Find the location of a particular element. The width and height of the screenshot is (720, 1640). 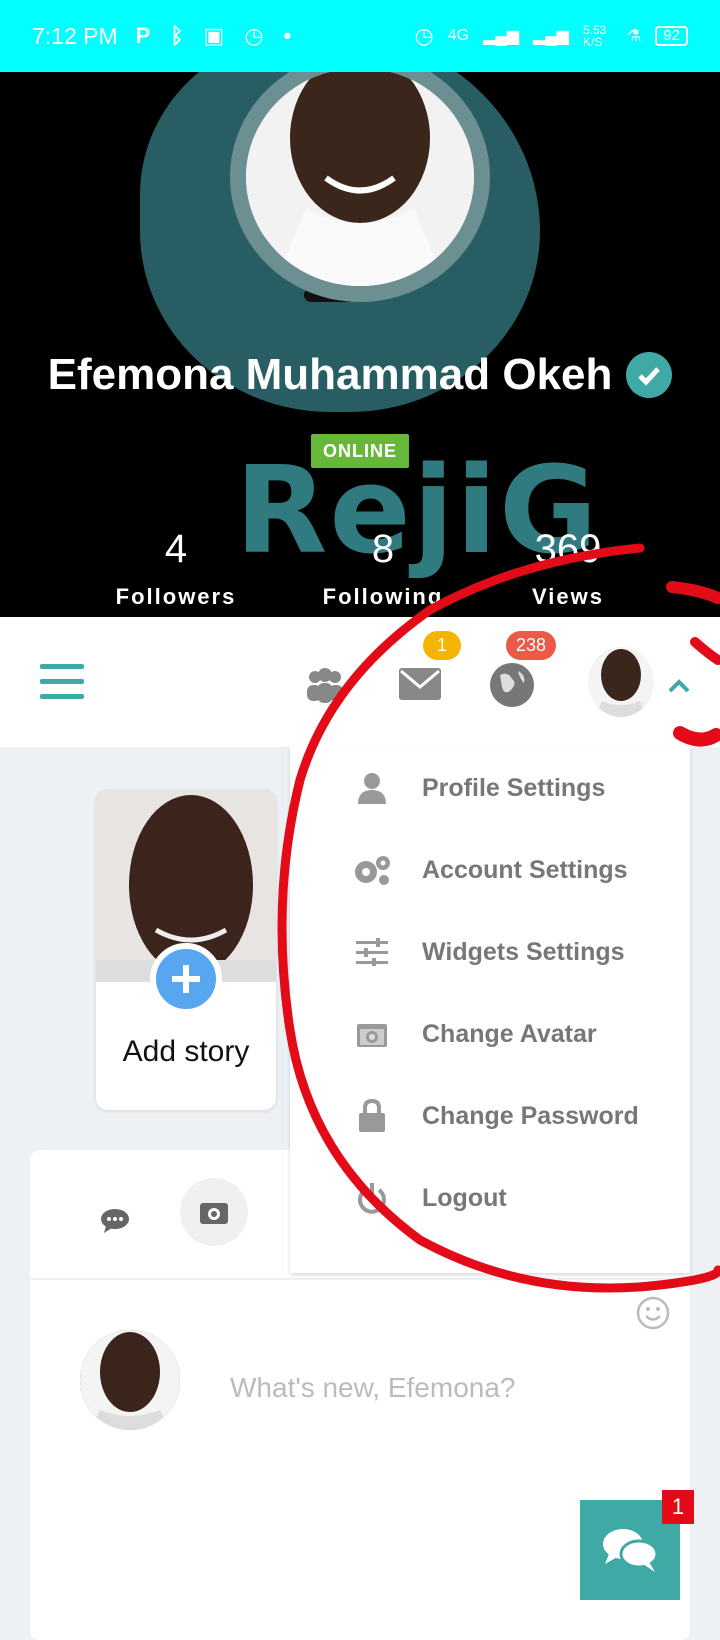

flask-icon: ⚗ is located at coordinates (634, 36).